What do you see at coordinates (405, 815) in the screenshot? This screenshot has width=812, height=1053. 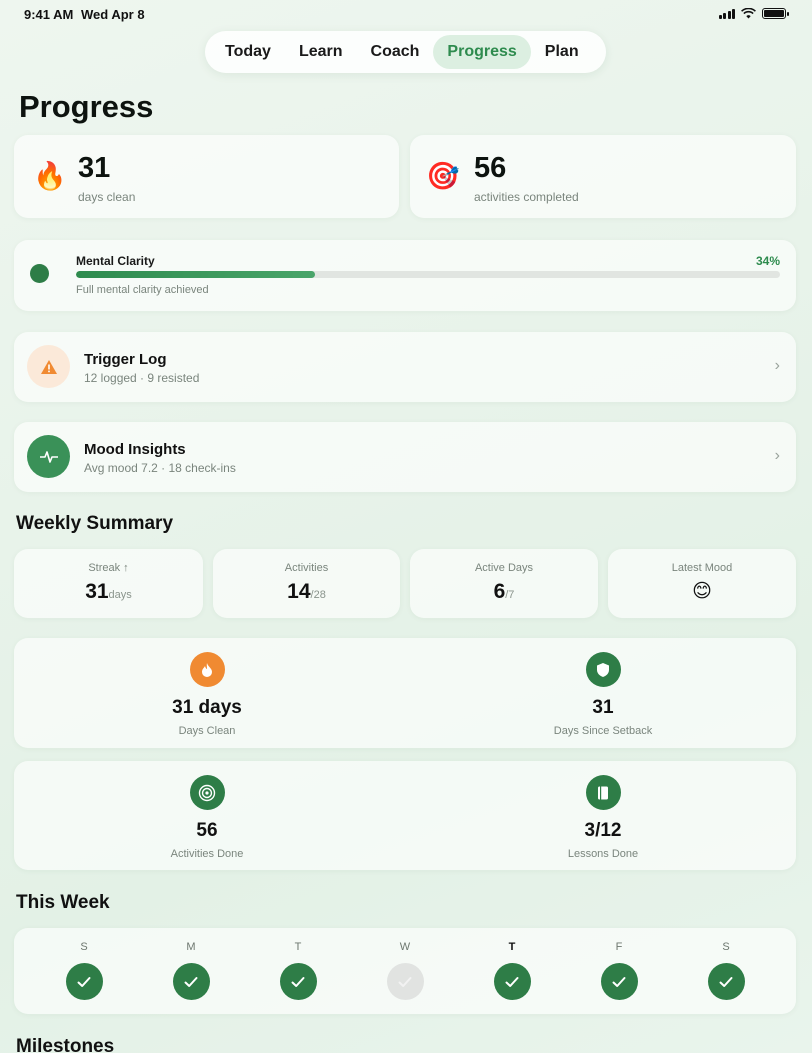 I see `stat-tiles-row-2: 56 Activities Done 3/12 Lessons Done` at bounding box center [405, 815].